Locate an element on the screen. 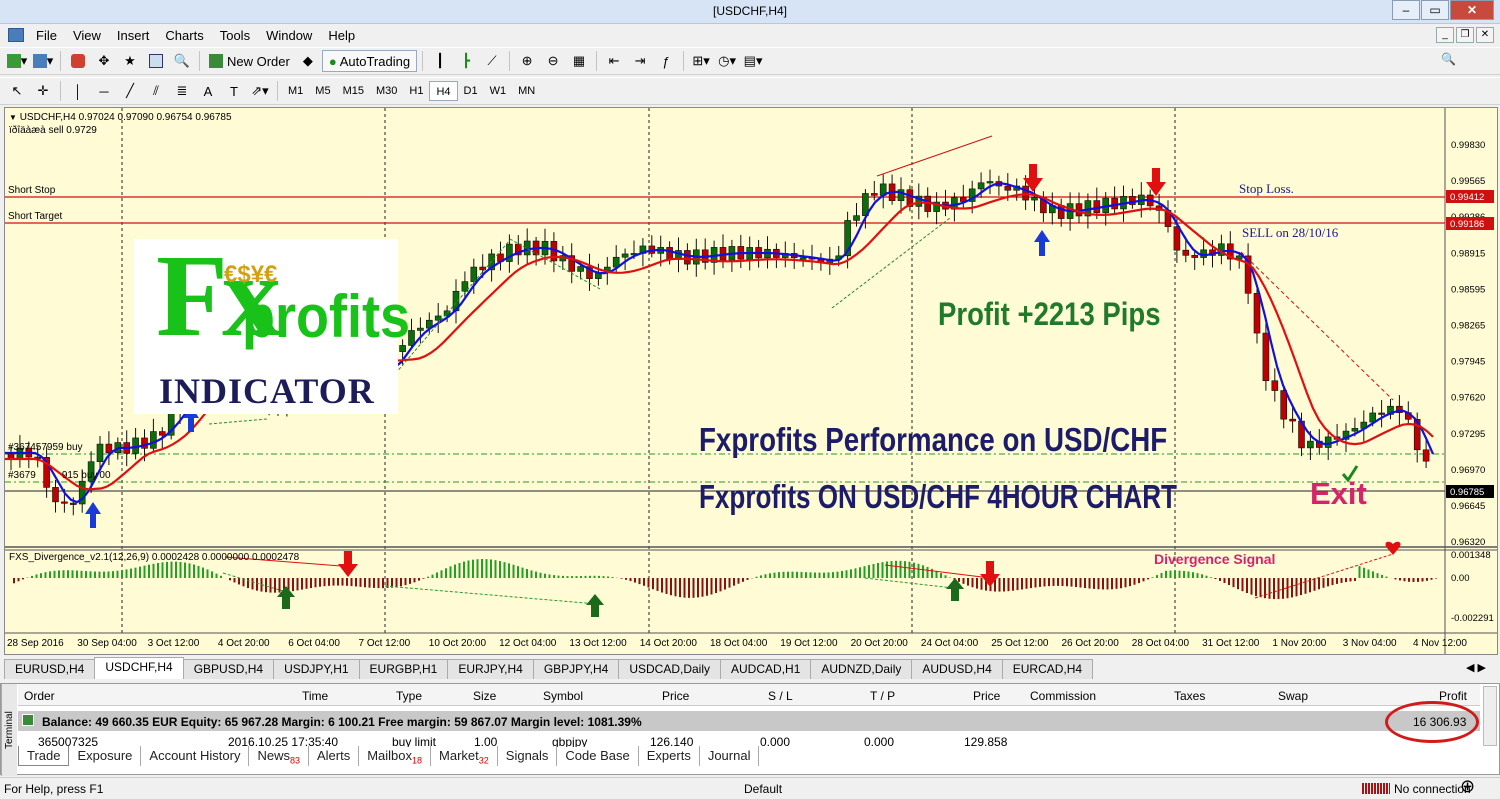  indicators-icon: ƒ is located at coordinates (666, 61).